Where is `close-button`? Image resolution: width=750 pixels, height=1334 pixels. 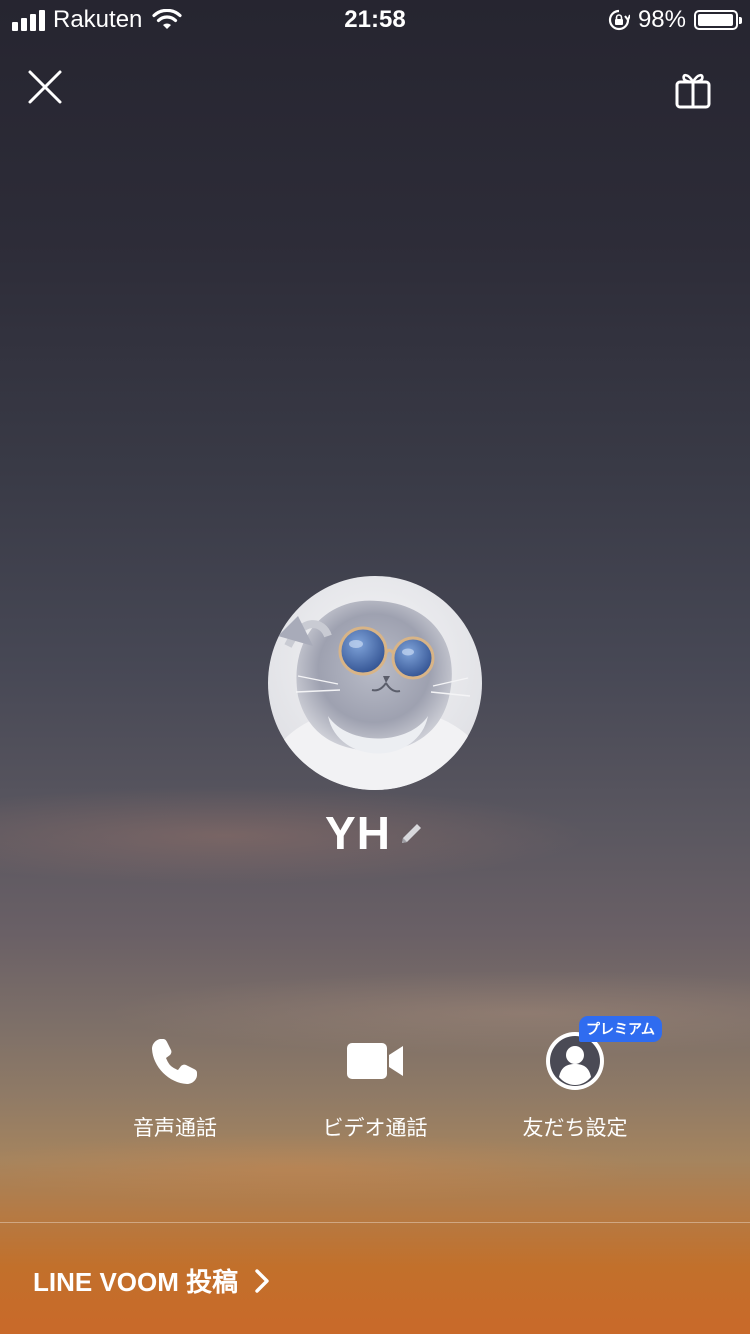
close-button is located at coordinates (45, 87).